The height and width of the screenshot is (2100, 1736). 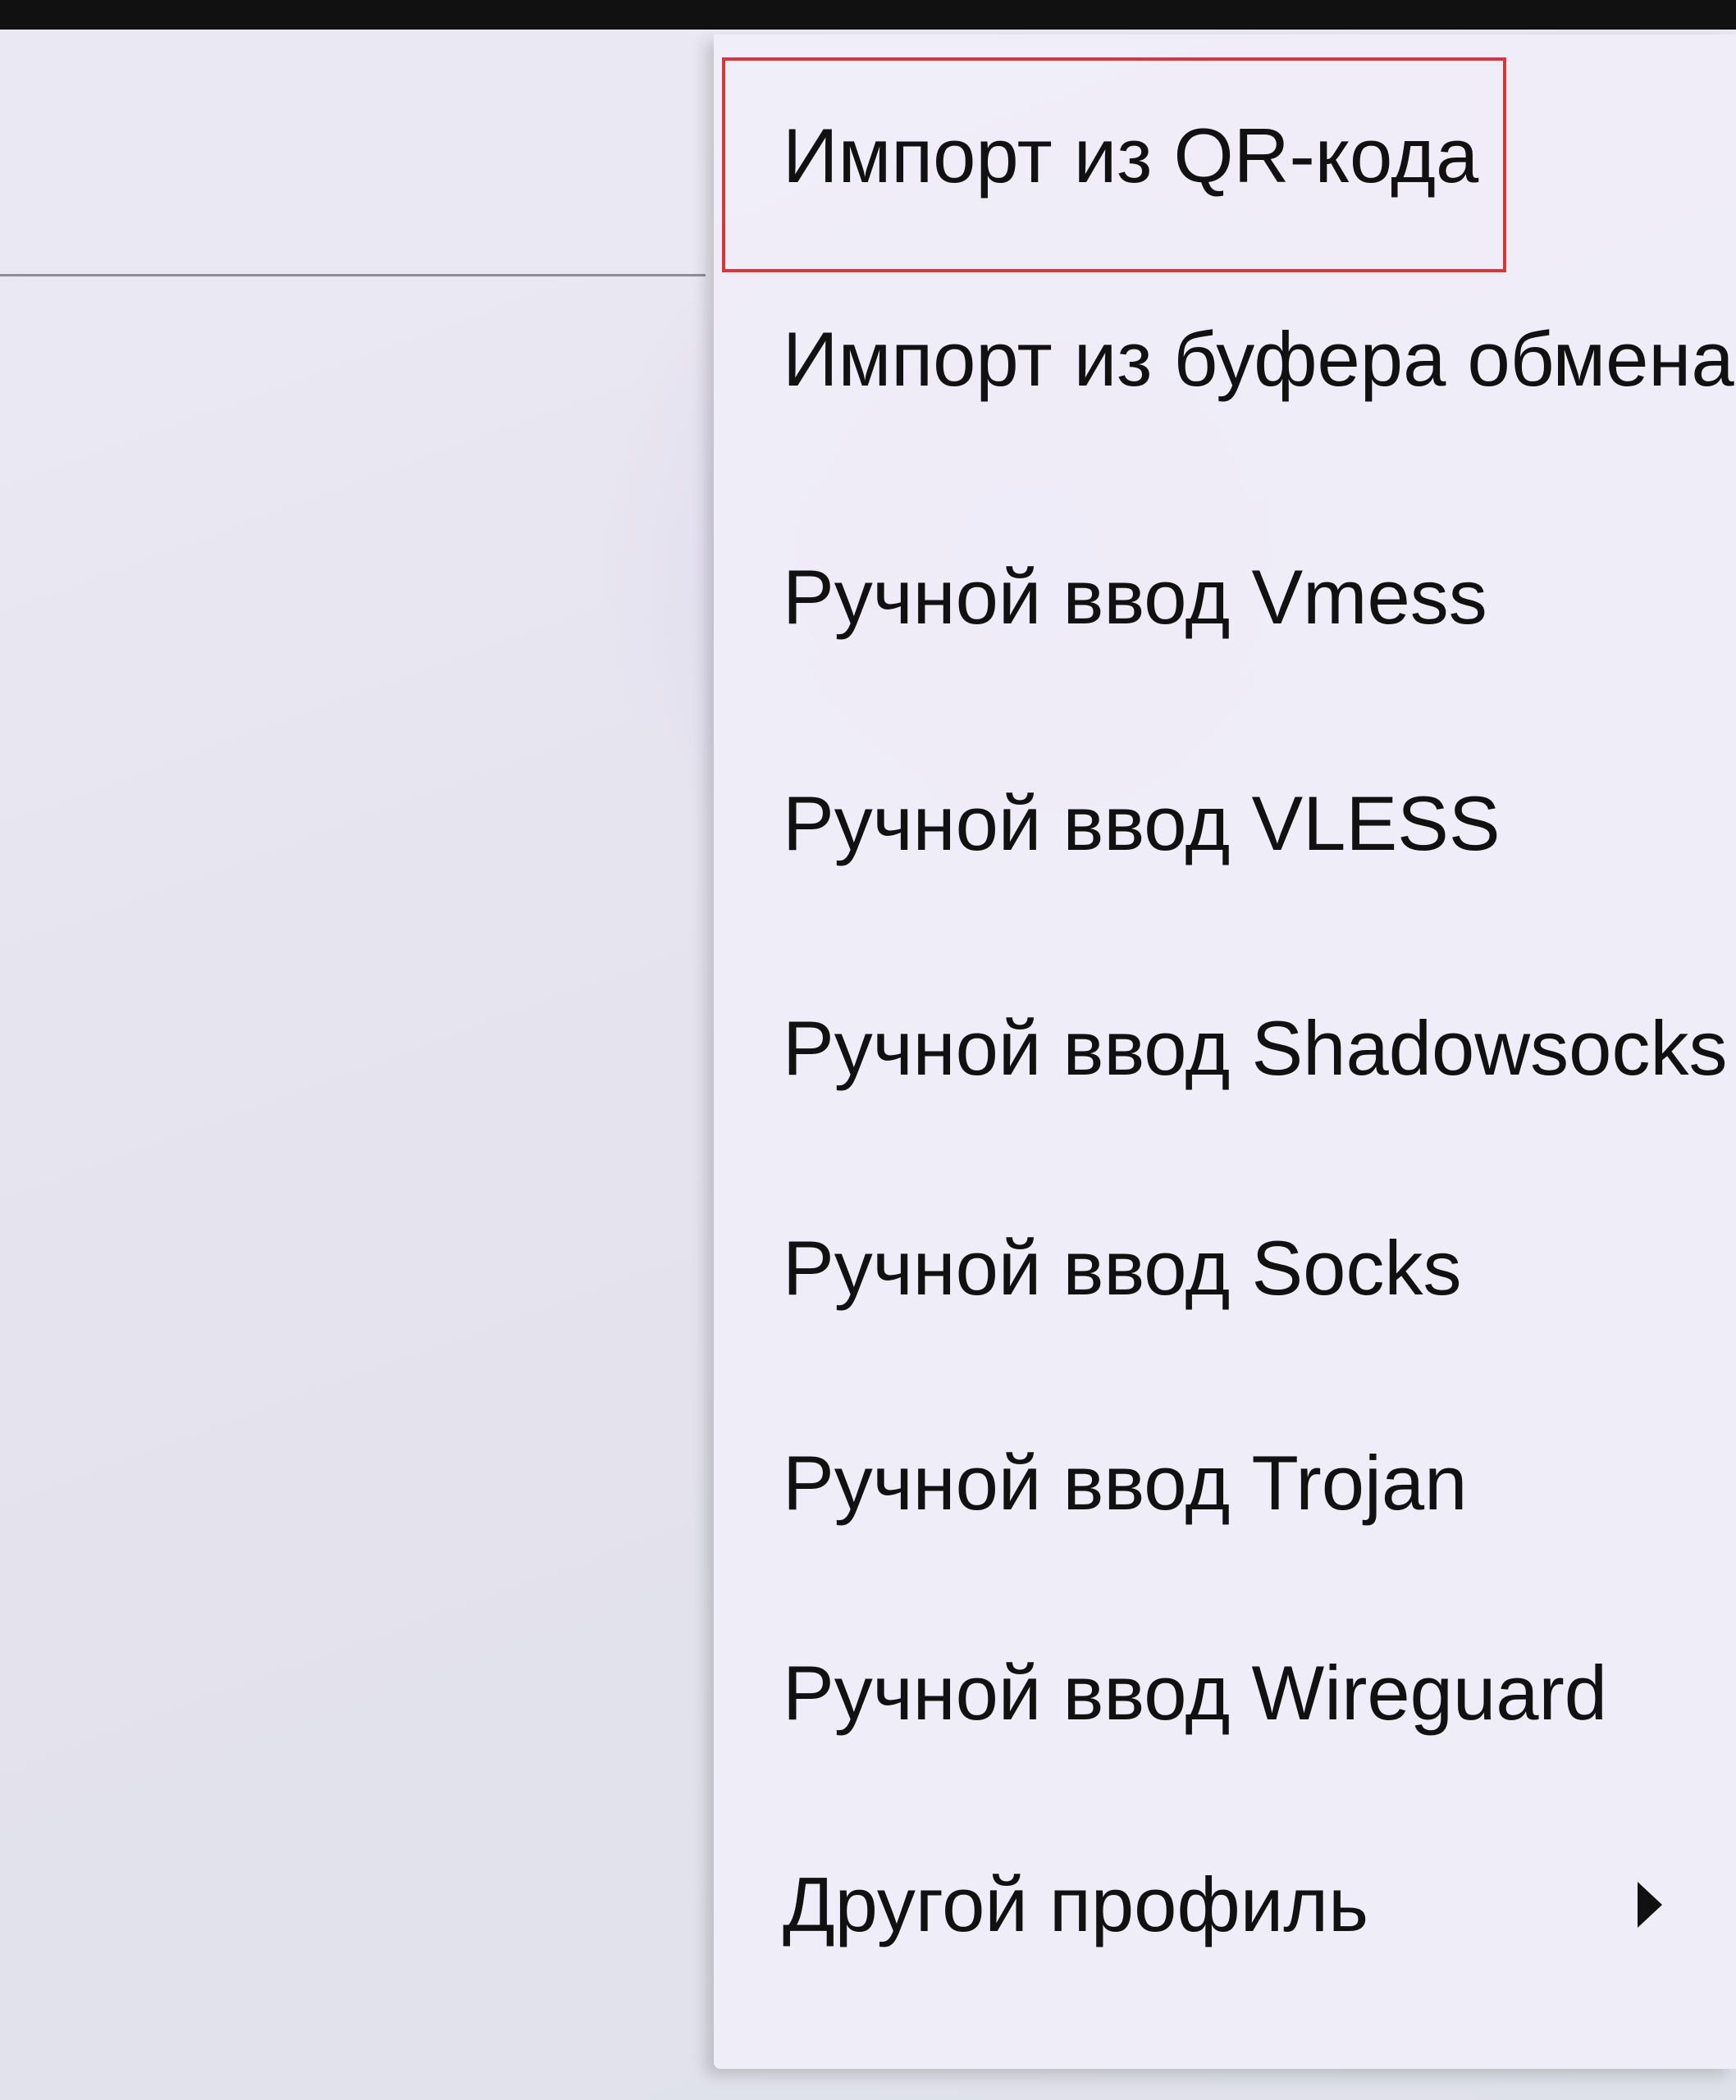 I want to click on menu-item-manual-wireguard: Ручной ввод Wireguard, so click(x=1259, y=1693).